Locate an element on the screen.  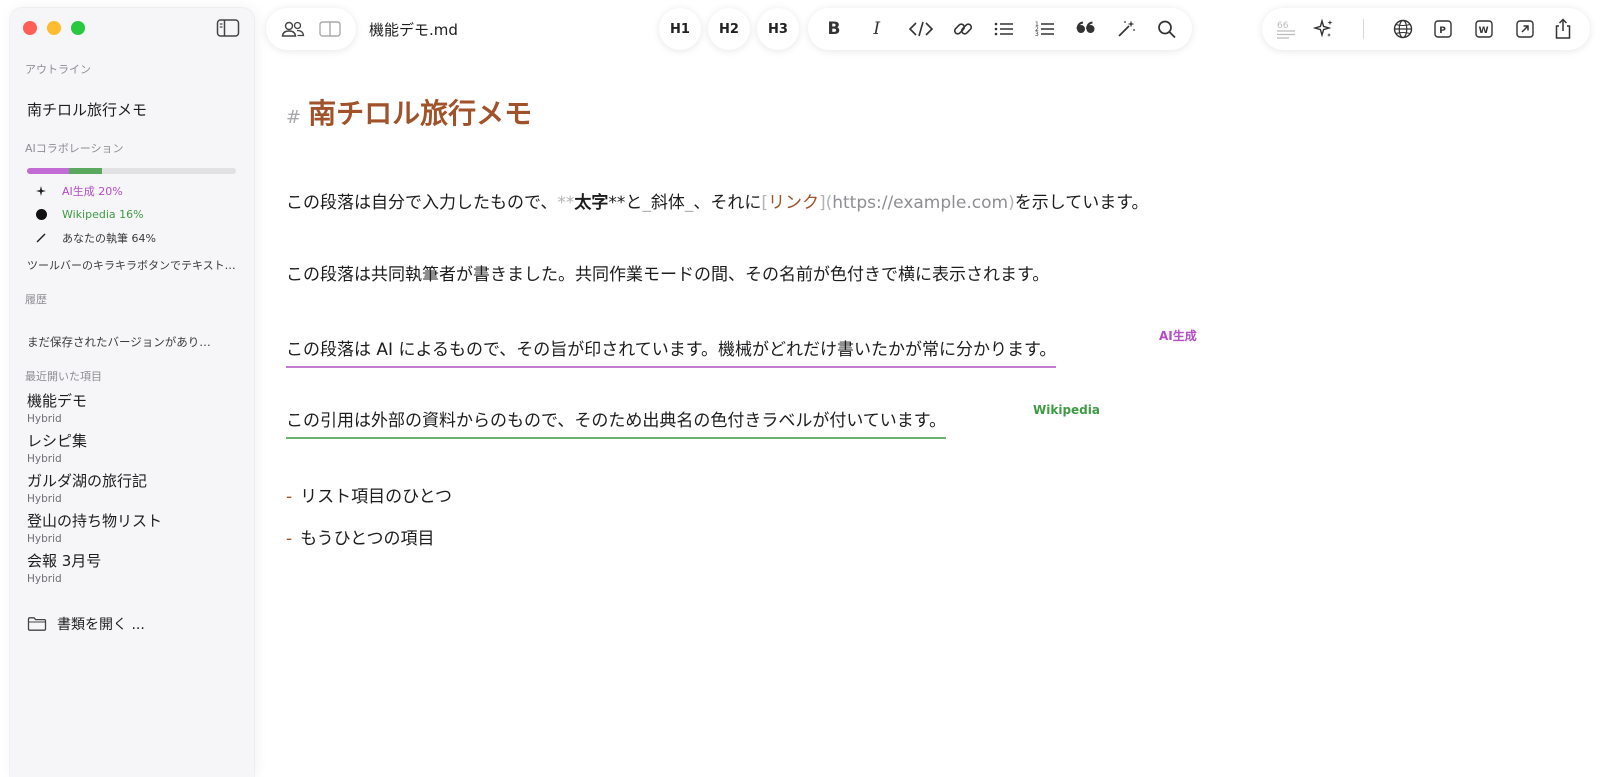
open-external-icon is located at coordinates (1525, 29).